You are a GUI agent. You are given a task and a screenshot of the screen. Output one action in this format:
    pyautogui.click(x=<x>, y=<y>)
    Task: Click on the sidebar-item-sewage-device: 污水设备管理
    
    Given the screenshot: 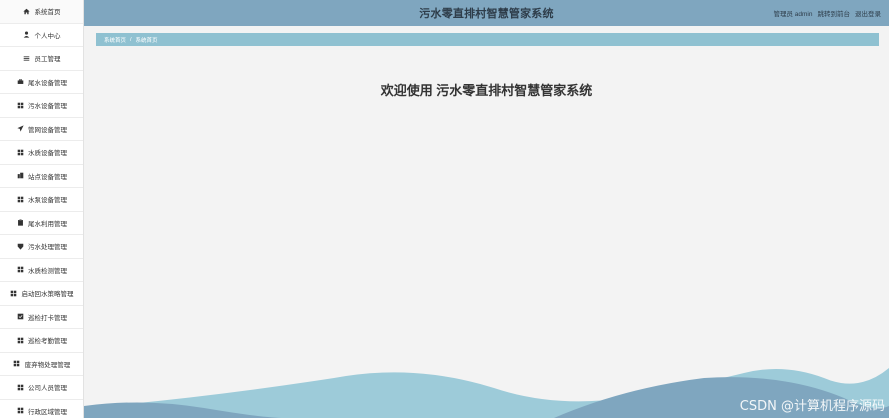 What is the action you would take?
    pyautogui.click(x=41, y=106)
    